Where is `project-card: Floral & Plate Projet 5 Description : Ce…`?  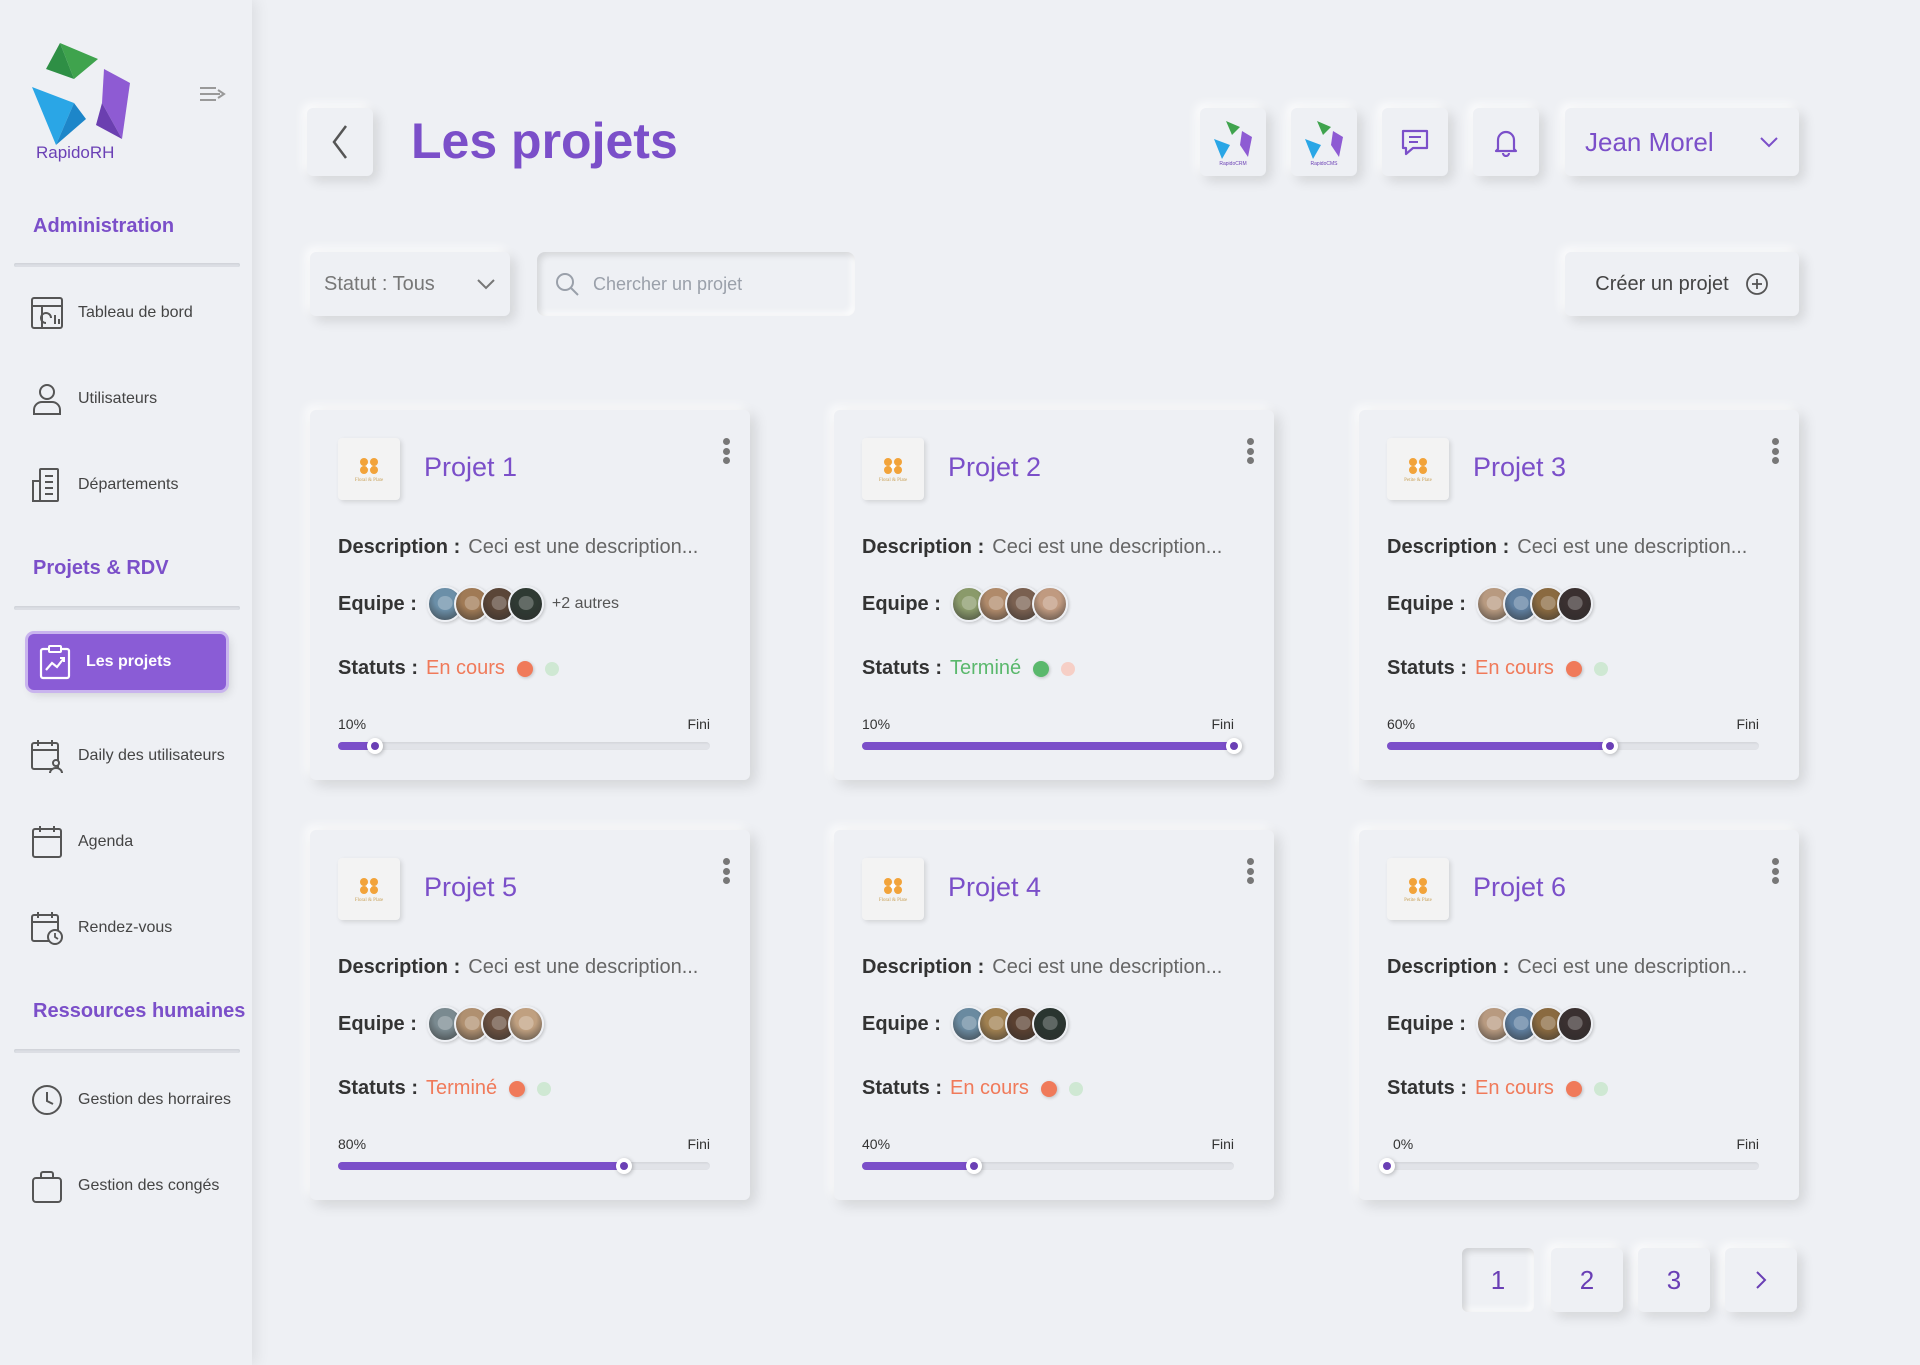 project-card: Floral & Plate Projet 5 Description : Ce… is located at coordinates (530, 1015).